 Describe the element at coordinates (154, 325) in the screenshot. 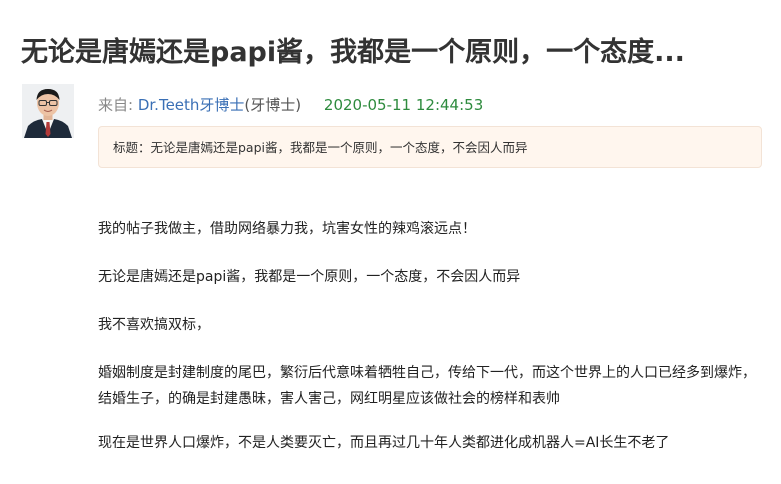

I see `content-paragraph: 我不喜欢搞双标，` at that location.